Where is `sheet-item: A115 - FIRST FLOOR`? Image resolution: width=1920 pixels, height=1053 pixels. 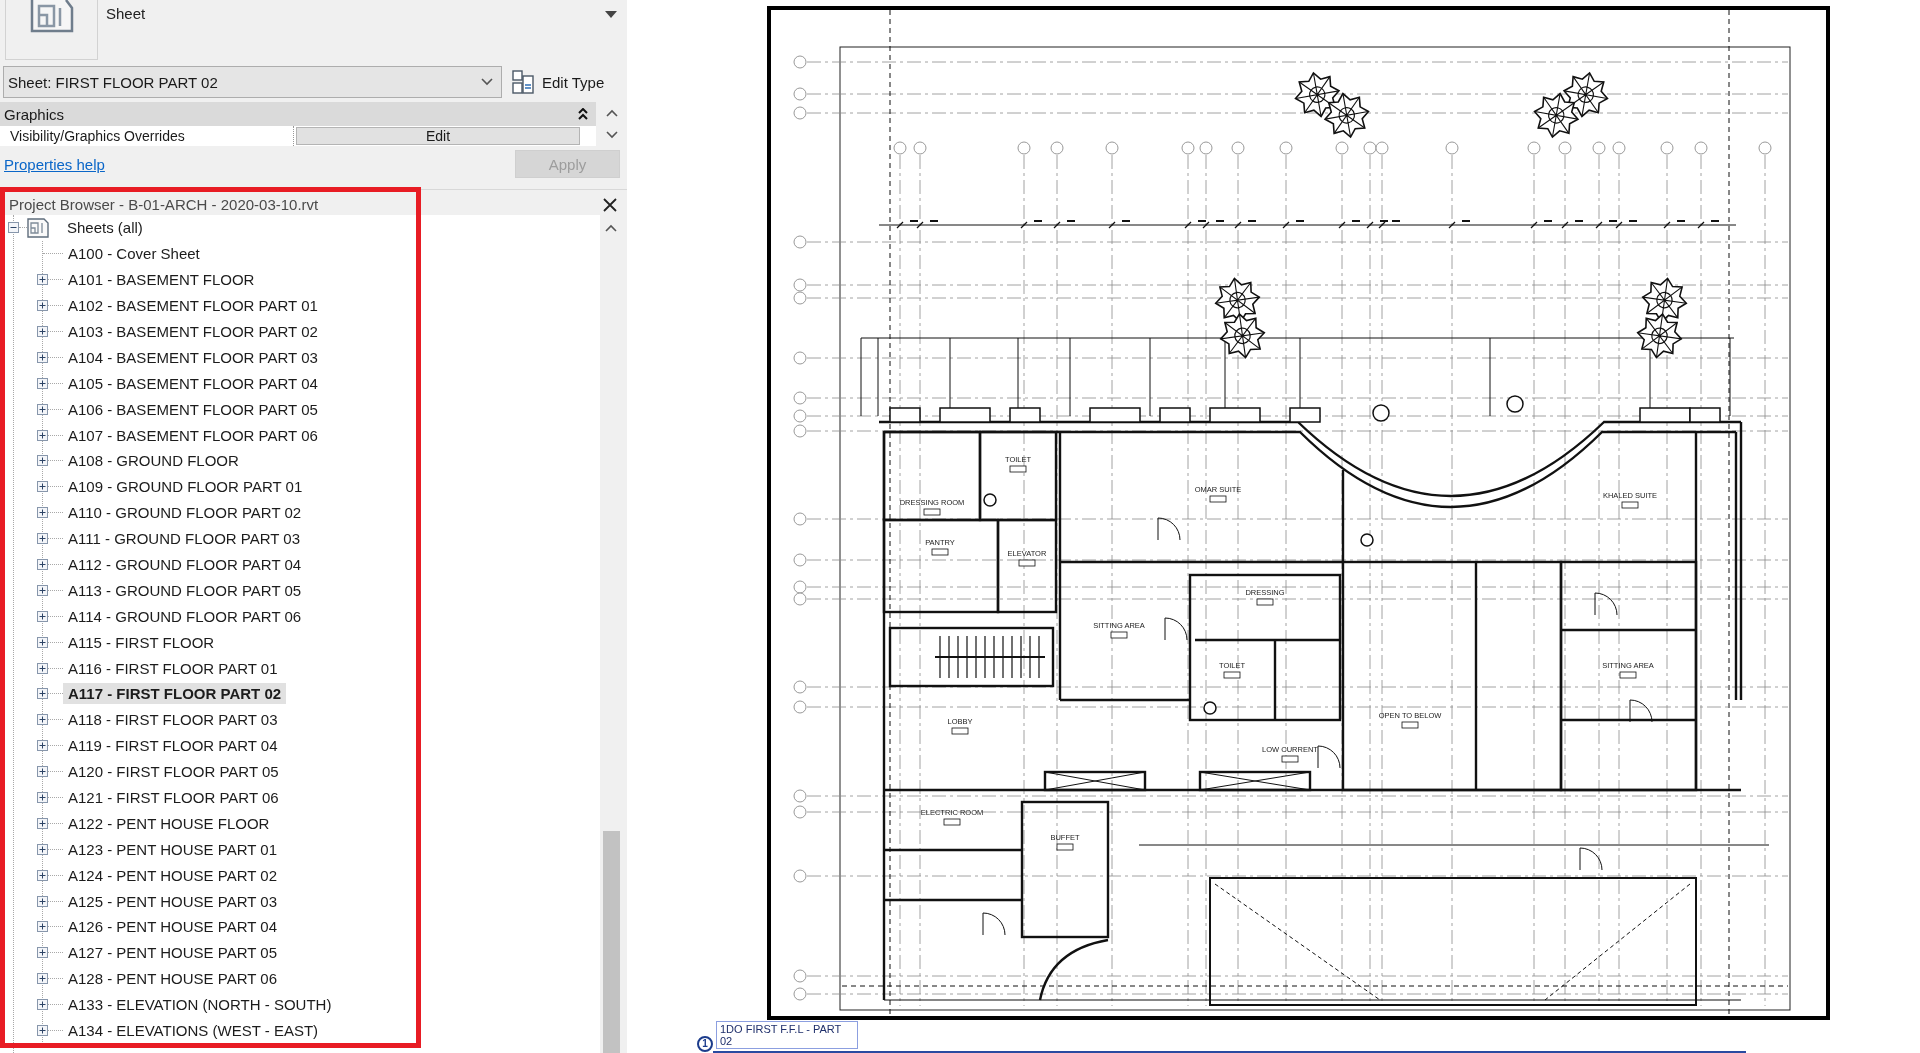 sheet-item: A115 - FIRST FLOOR is located at coordinates (141, 642).